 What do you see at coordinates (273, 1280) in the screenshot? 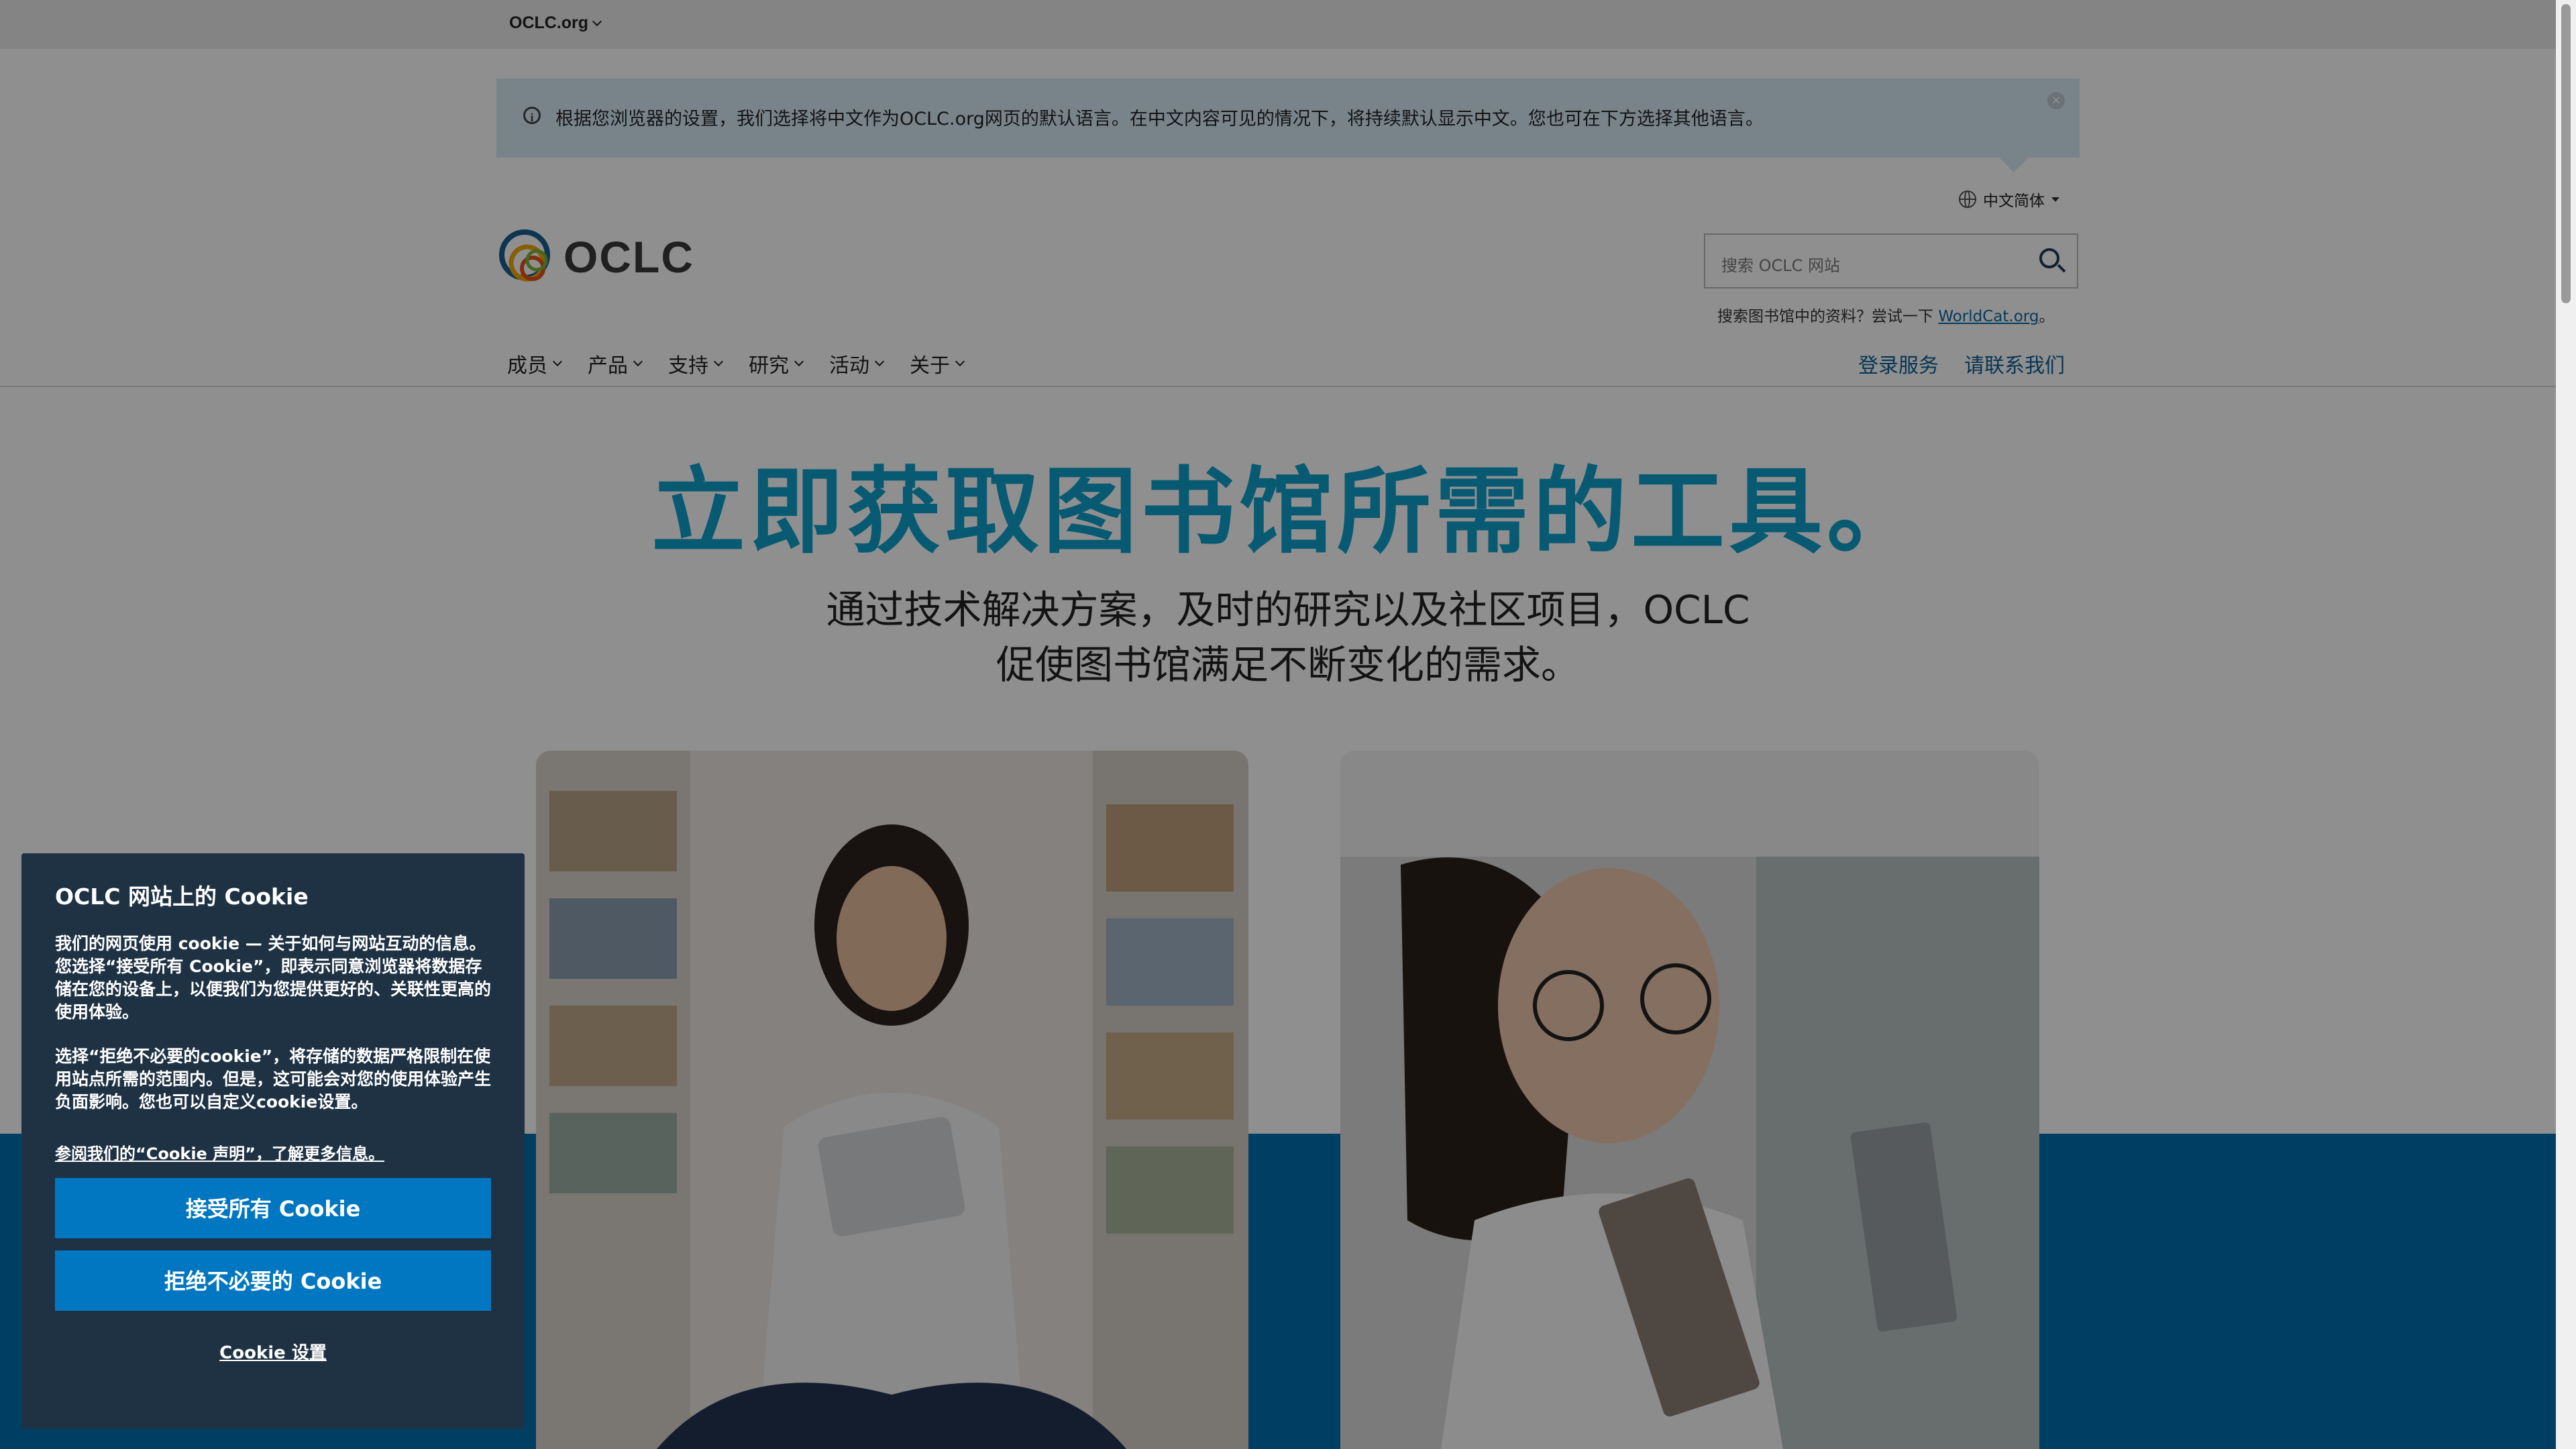
I see `reject-cookies-button: 拒绝不必要的 Cookie` at bounding box center [273, 1280].